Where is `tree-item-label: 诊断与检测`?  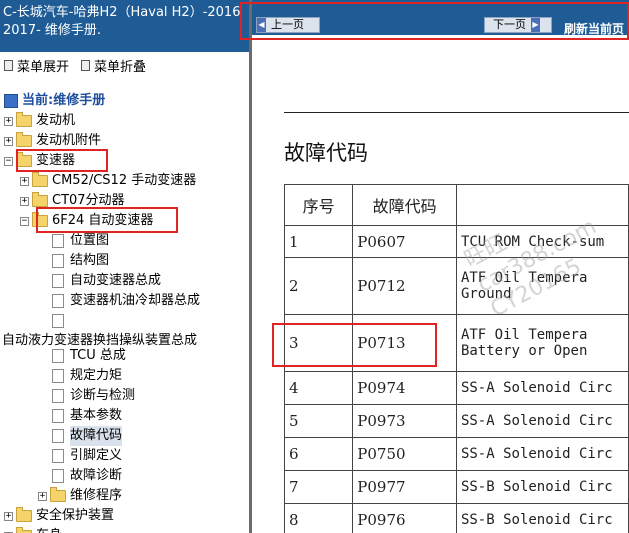 tree-item-label: 诊断与检测 is located at coordinates (103, 395).